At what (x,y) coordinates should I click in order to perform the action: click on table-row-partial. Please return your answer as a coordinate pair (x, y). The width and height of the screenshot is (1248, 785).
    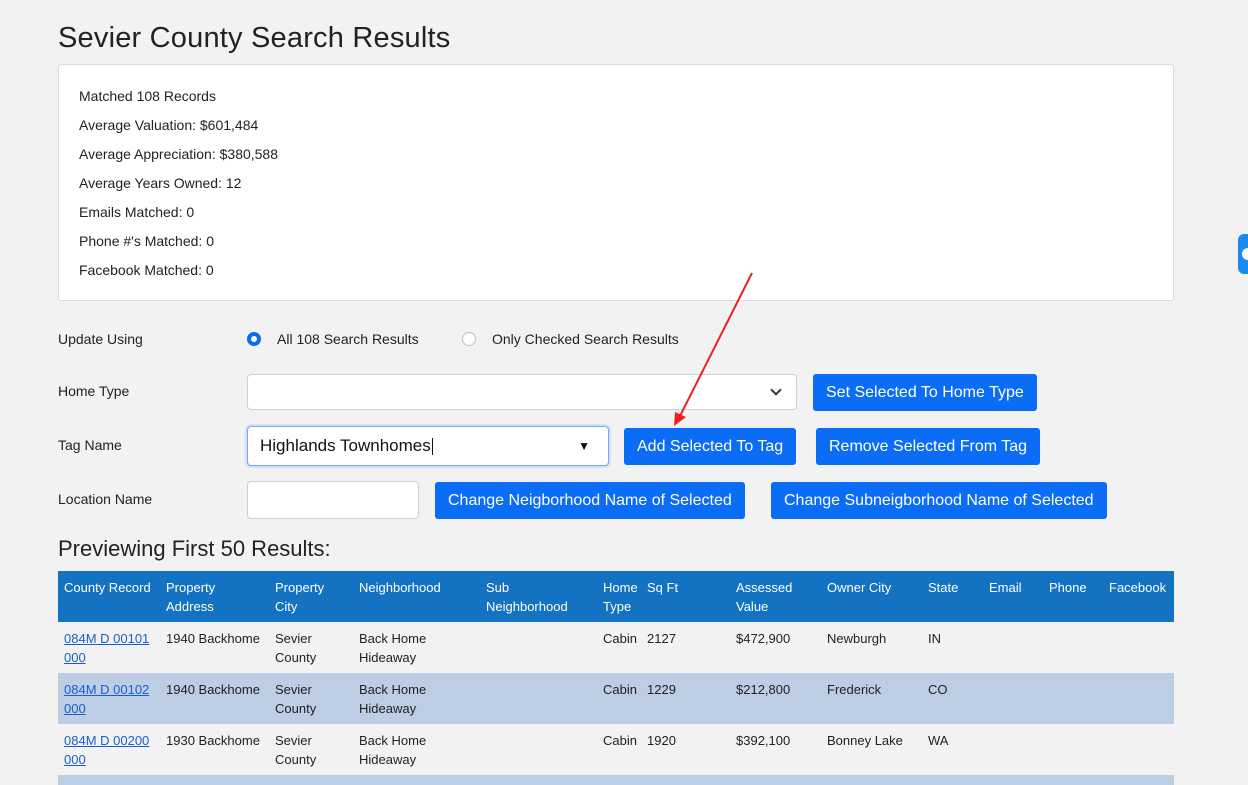
    Looking at the image, I should click on (616, 780).